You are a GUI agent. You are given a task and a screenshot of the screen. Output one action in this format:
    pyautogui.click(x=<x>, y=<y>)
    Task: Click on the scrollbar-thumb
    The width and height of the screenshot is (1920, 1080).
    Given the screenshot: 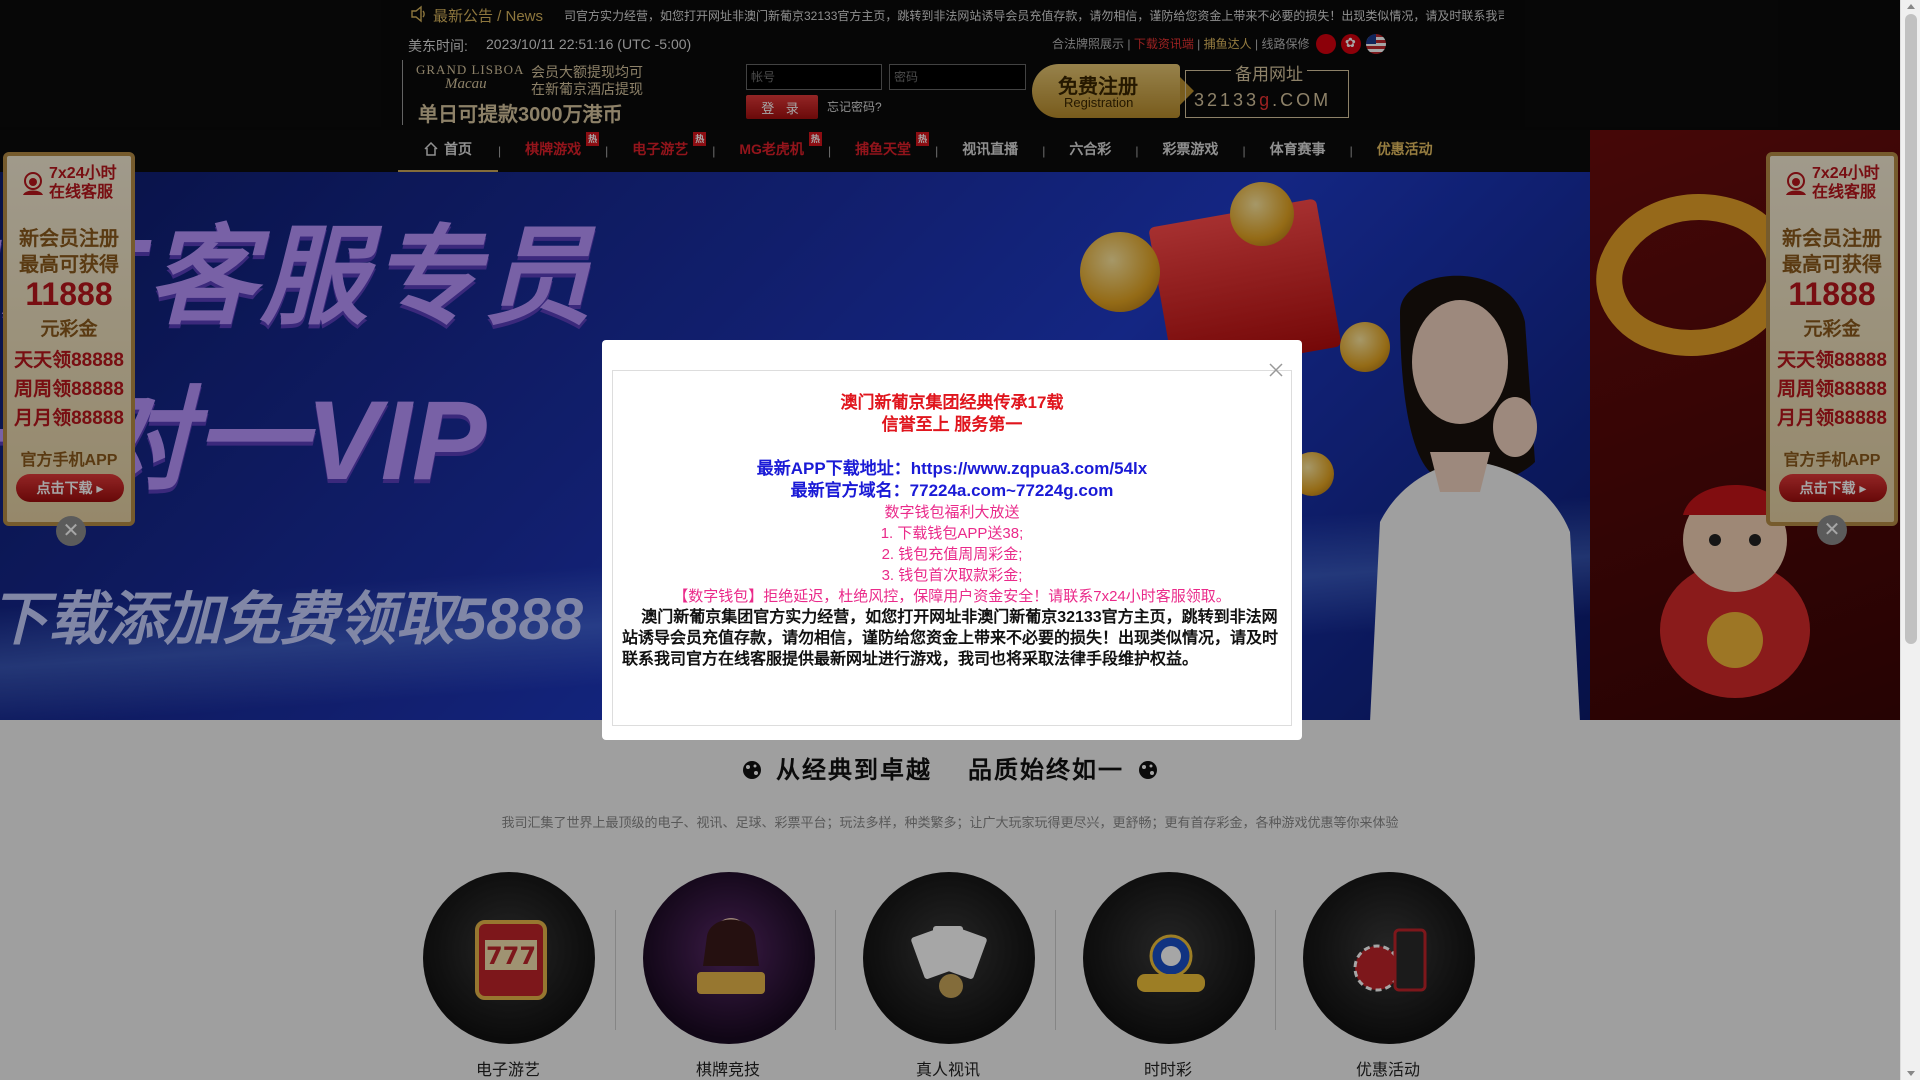 What is the action you would take?
    pyautogui.click(x=1911, y=329)
    